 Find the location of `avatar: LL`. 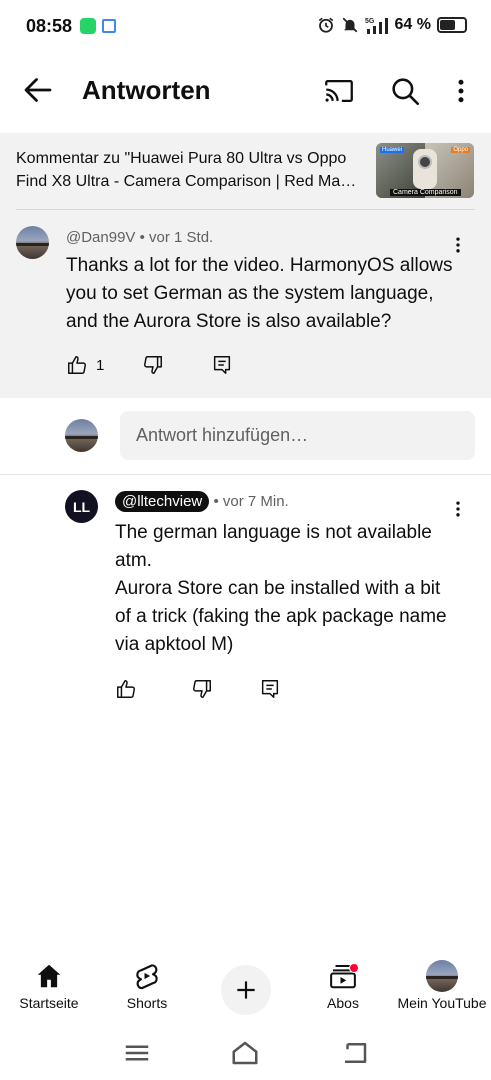

avatar: LL is located at coordinates (81, 506).